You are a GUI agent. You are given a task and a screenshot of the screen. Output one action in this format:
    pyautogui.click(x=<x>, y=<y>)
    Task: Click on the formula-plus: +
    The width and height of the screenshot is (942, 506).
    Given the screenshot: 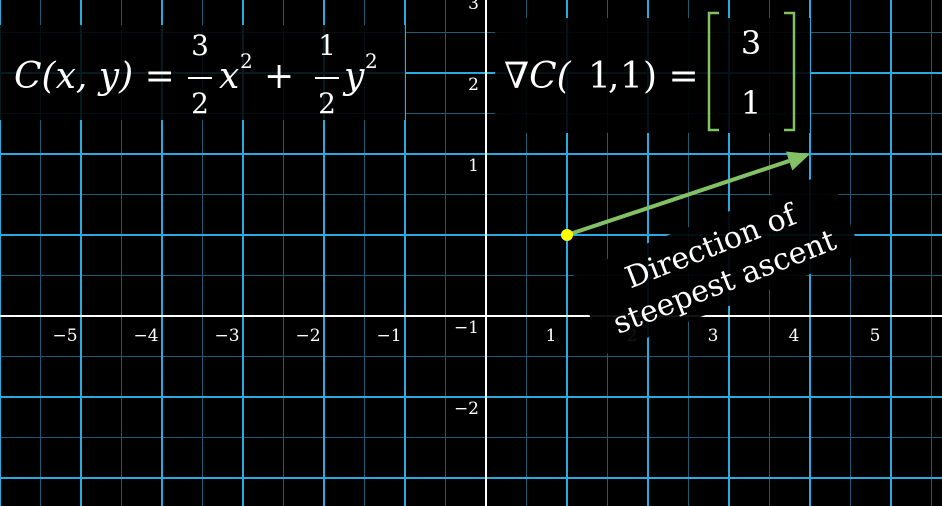 What is the action you would take?
    pyautogui.click(x=279, y=76)
    